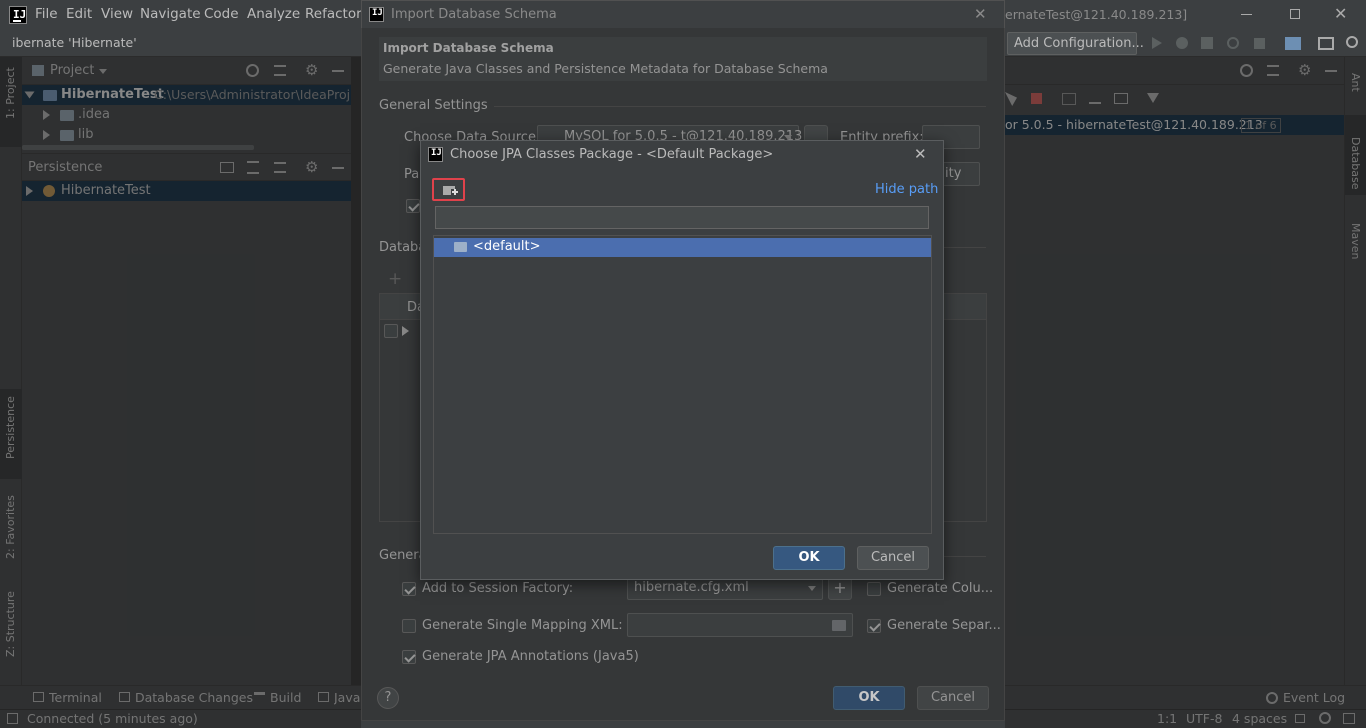 The width and height of the screenshot is (1366, 728). What do you see at coordinates (333, 14) in the screenshot?
I see `menu-refactor: Refactor` at bounding box center [333, 14].